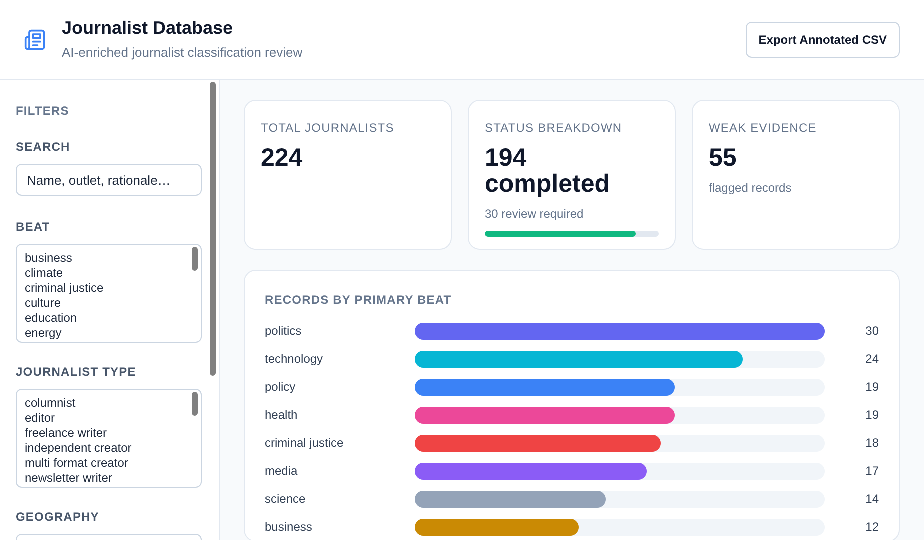  What do you see at coordinates (113, 403) in the screenshot?
I see `list-option: columnist` at bounding box center [113, 403].